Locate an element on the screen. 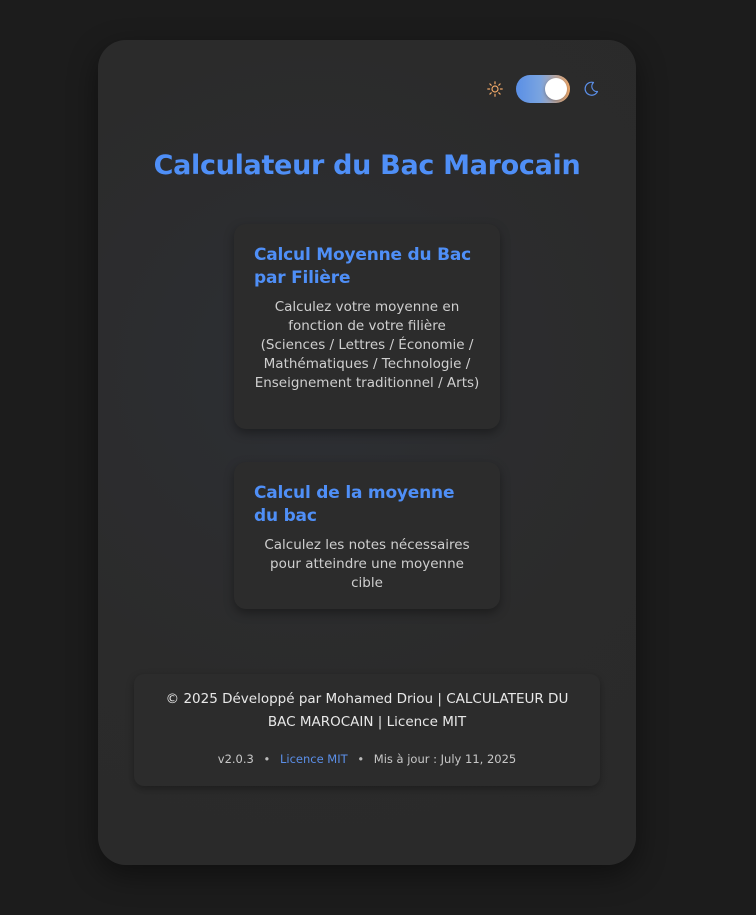  updated-label: Mis à jour : July 11, 2025 is located at coordinates (445, 759).